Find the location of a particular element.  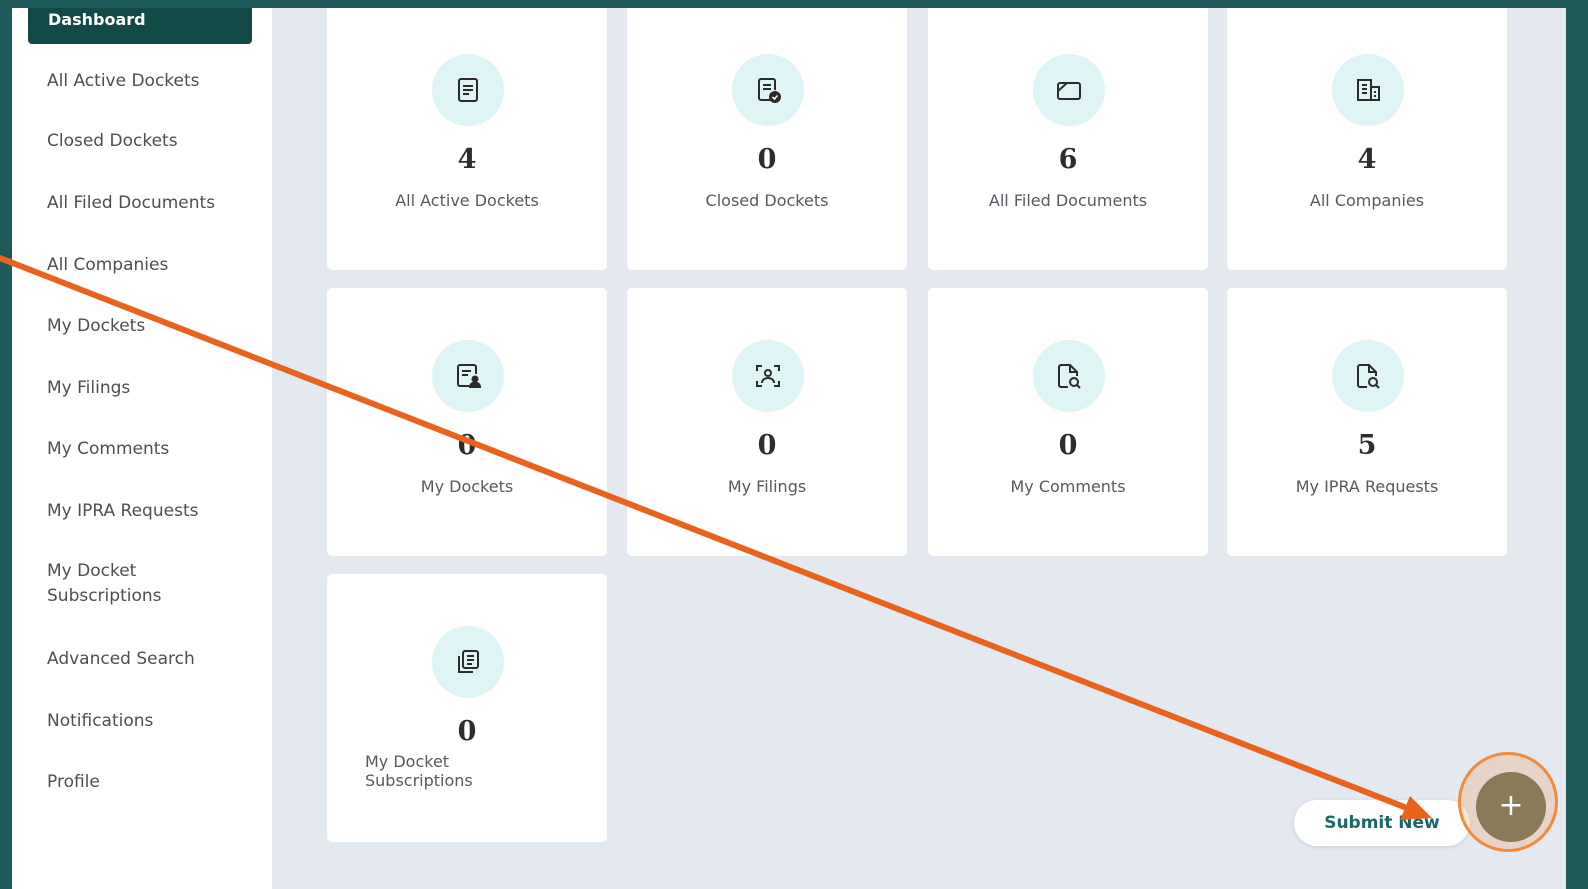

sidebar-item-all-companies: All Companies is located at coordinates (107, 265).